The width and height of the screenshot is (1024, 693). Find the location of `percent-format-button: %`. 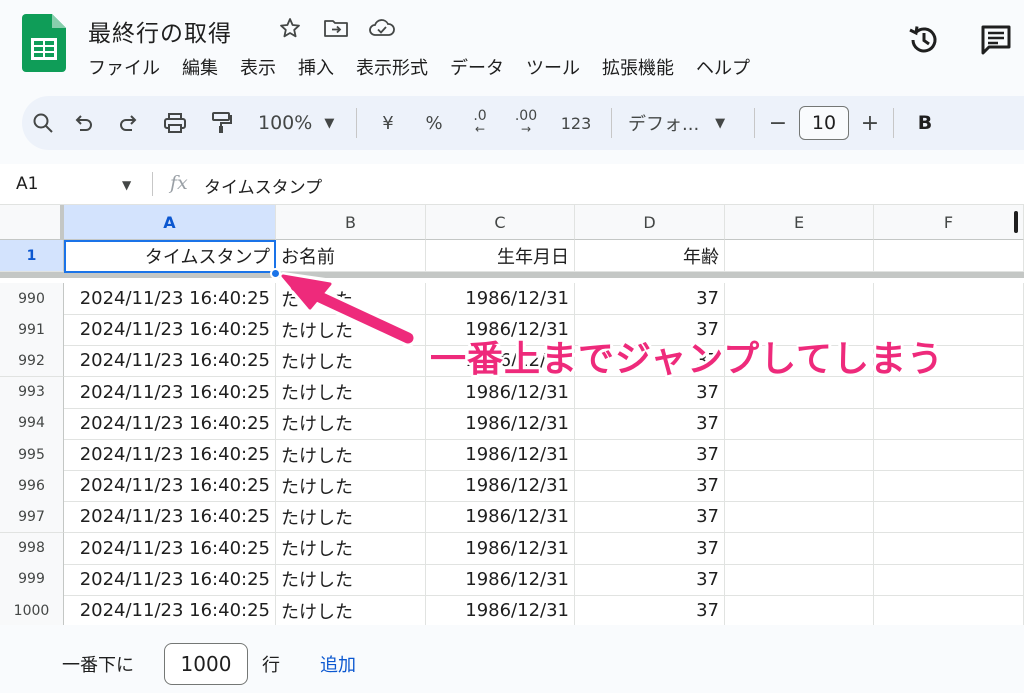

percent-format-button: % is located at coordinates (434, 123).